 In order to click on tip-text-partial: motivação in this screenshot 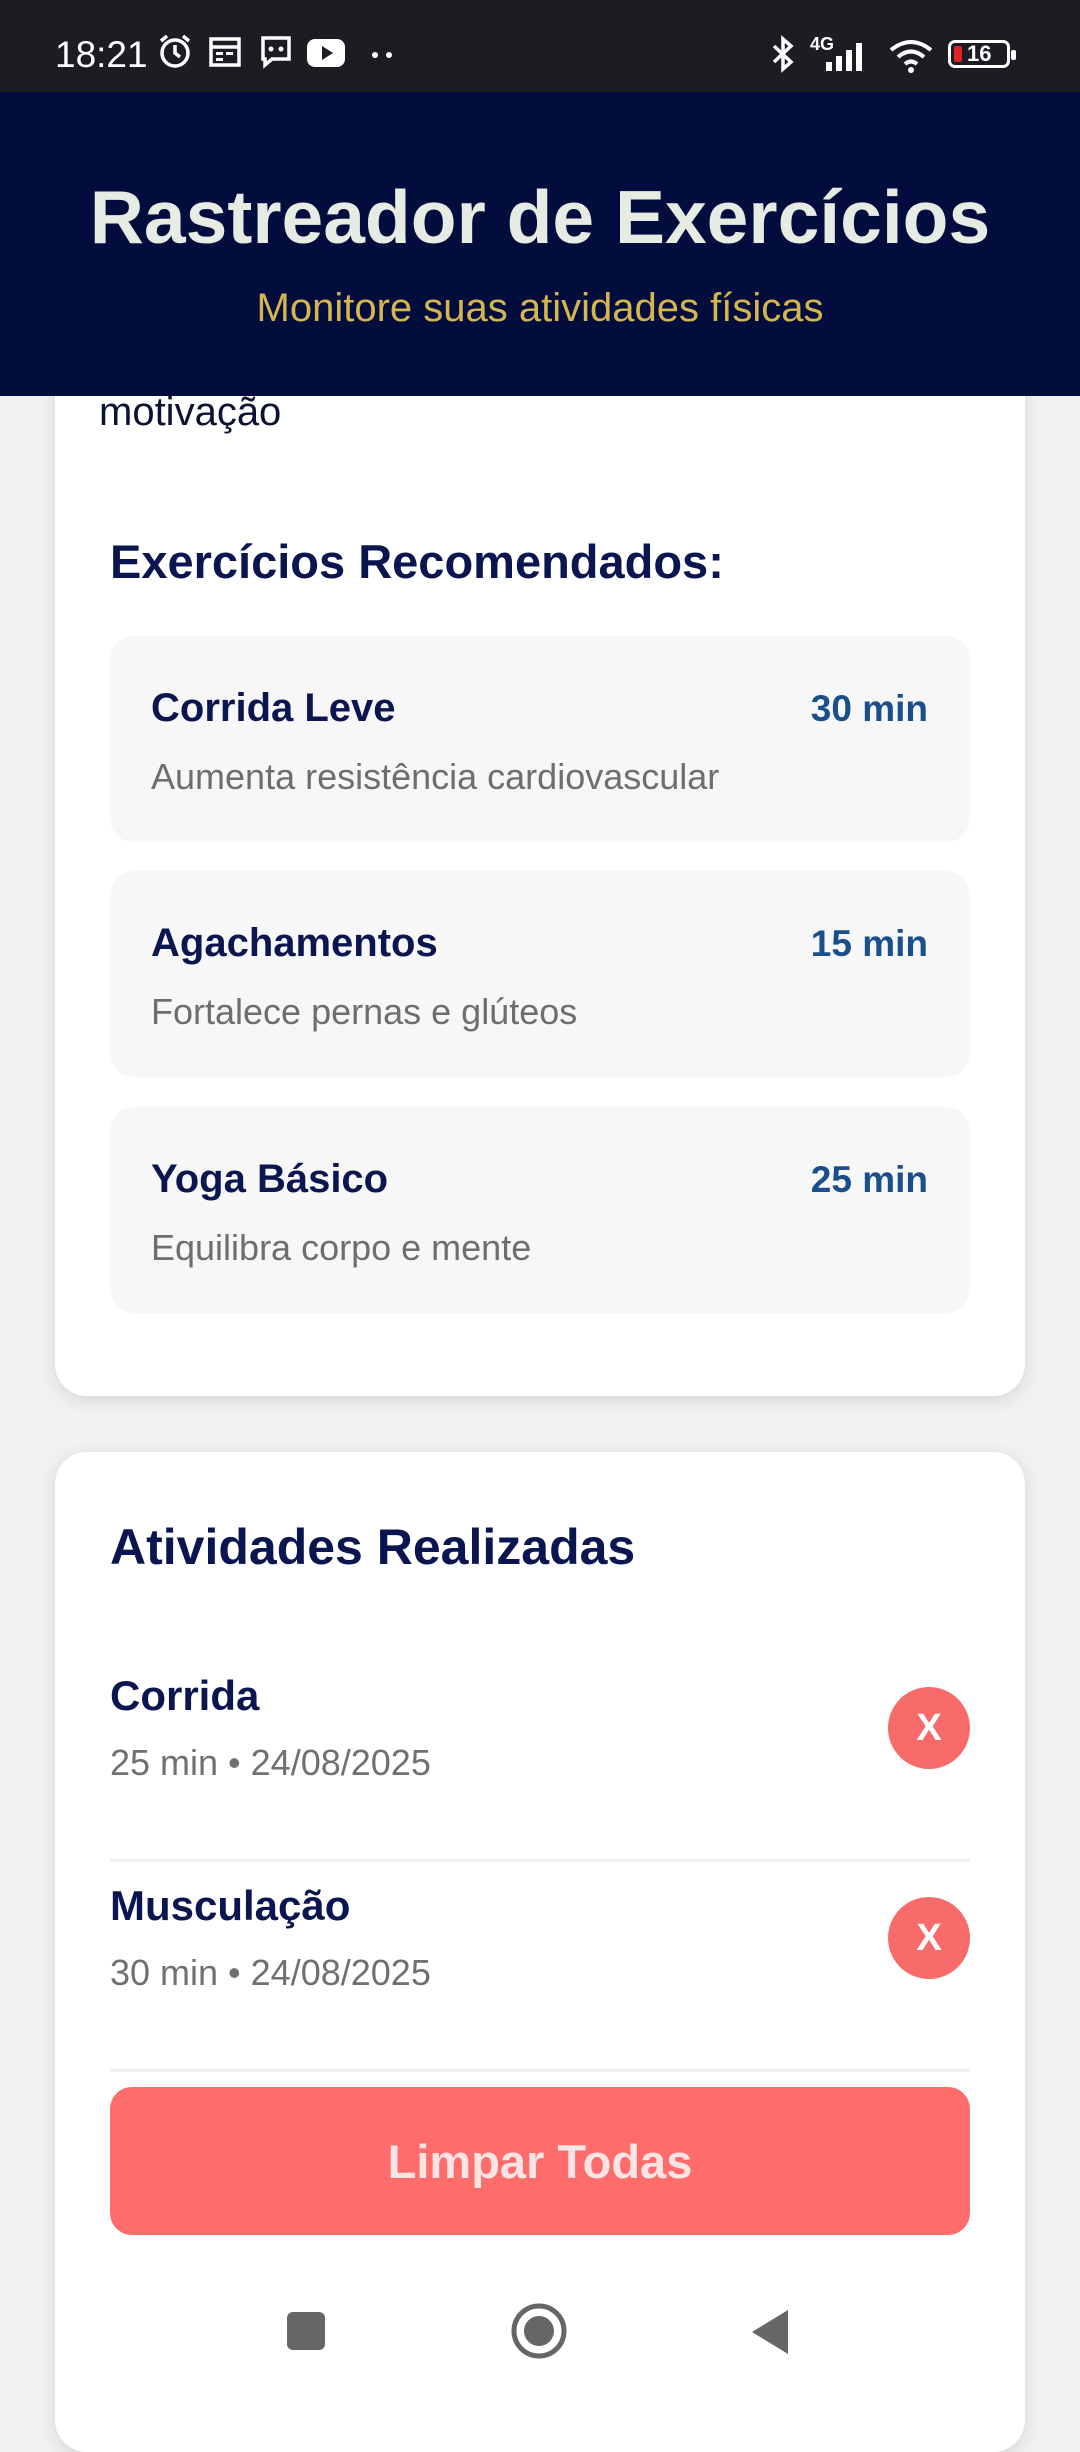, I will do `click(190, 412)`.